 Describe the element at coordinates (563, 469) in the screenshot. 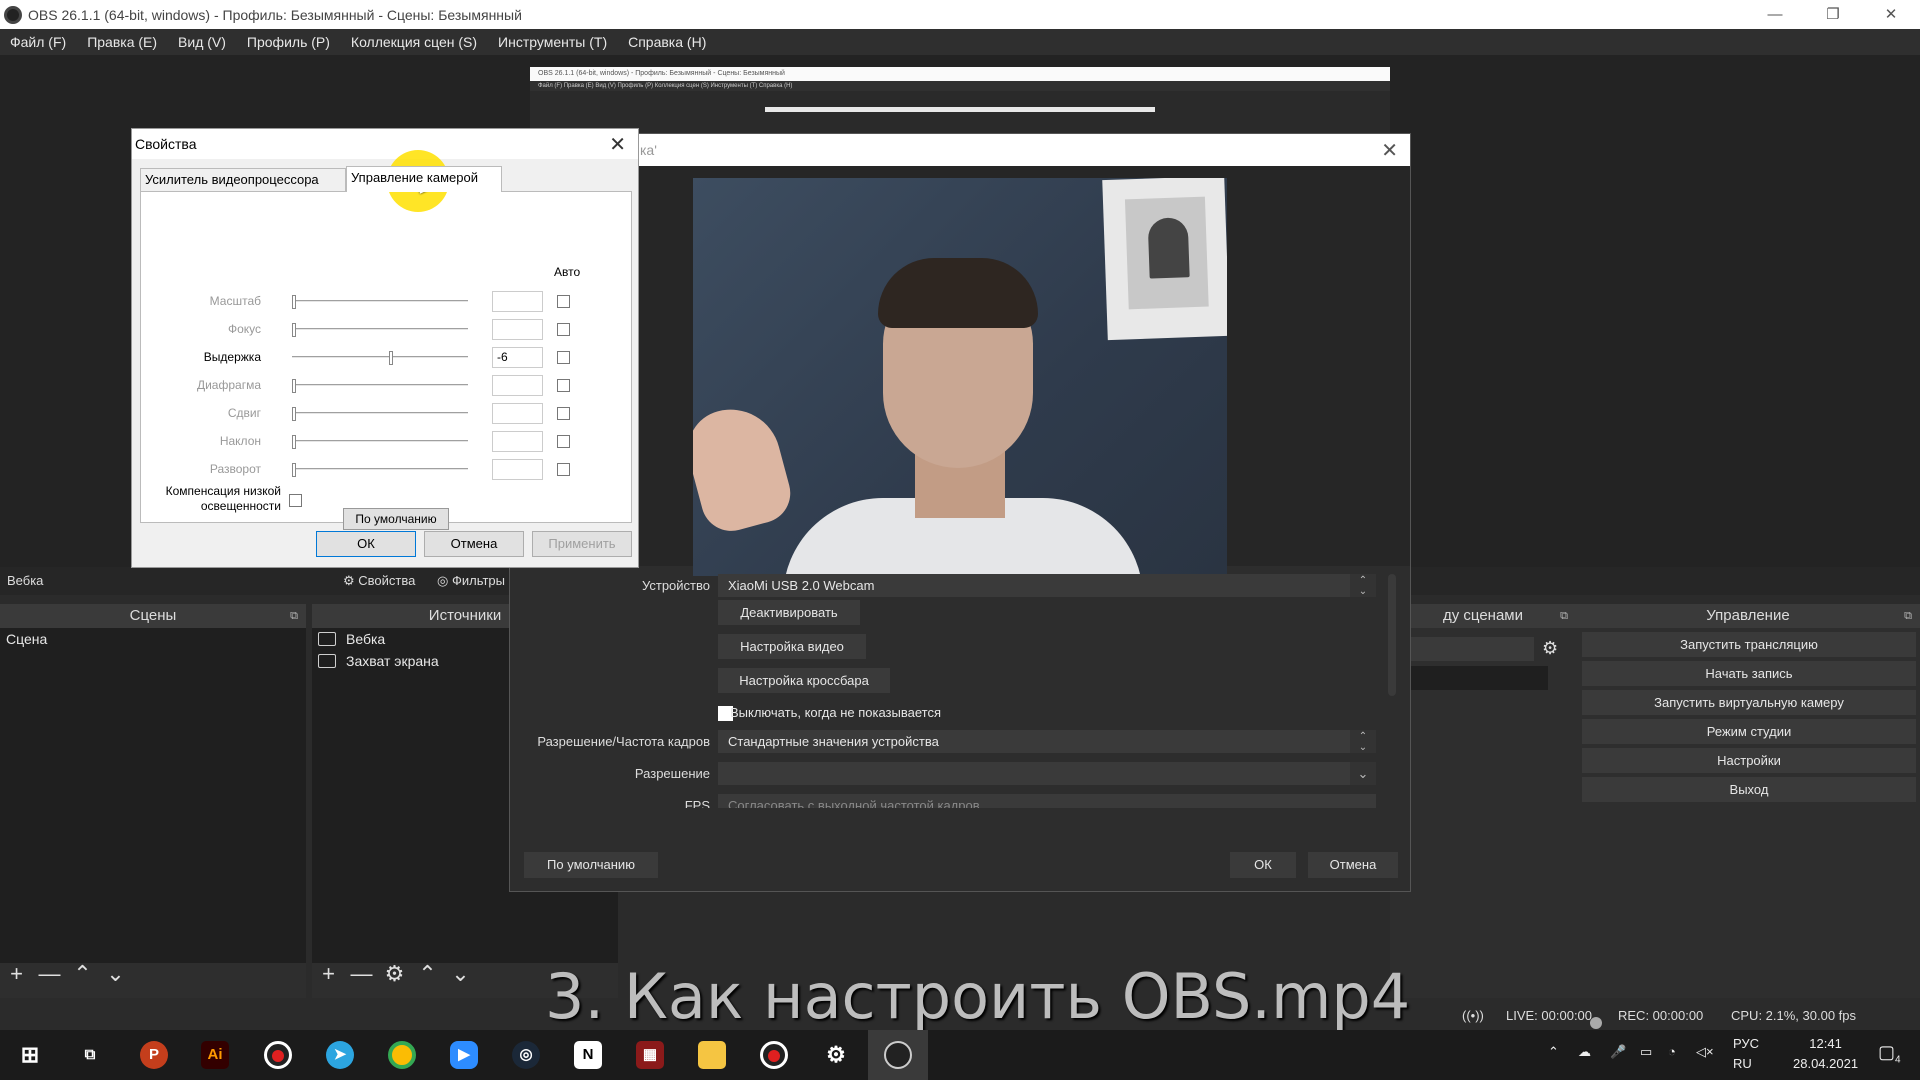

I see `roll-auto-checkbox` at that location.